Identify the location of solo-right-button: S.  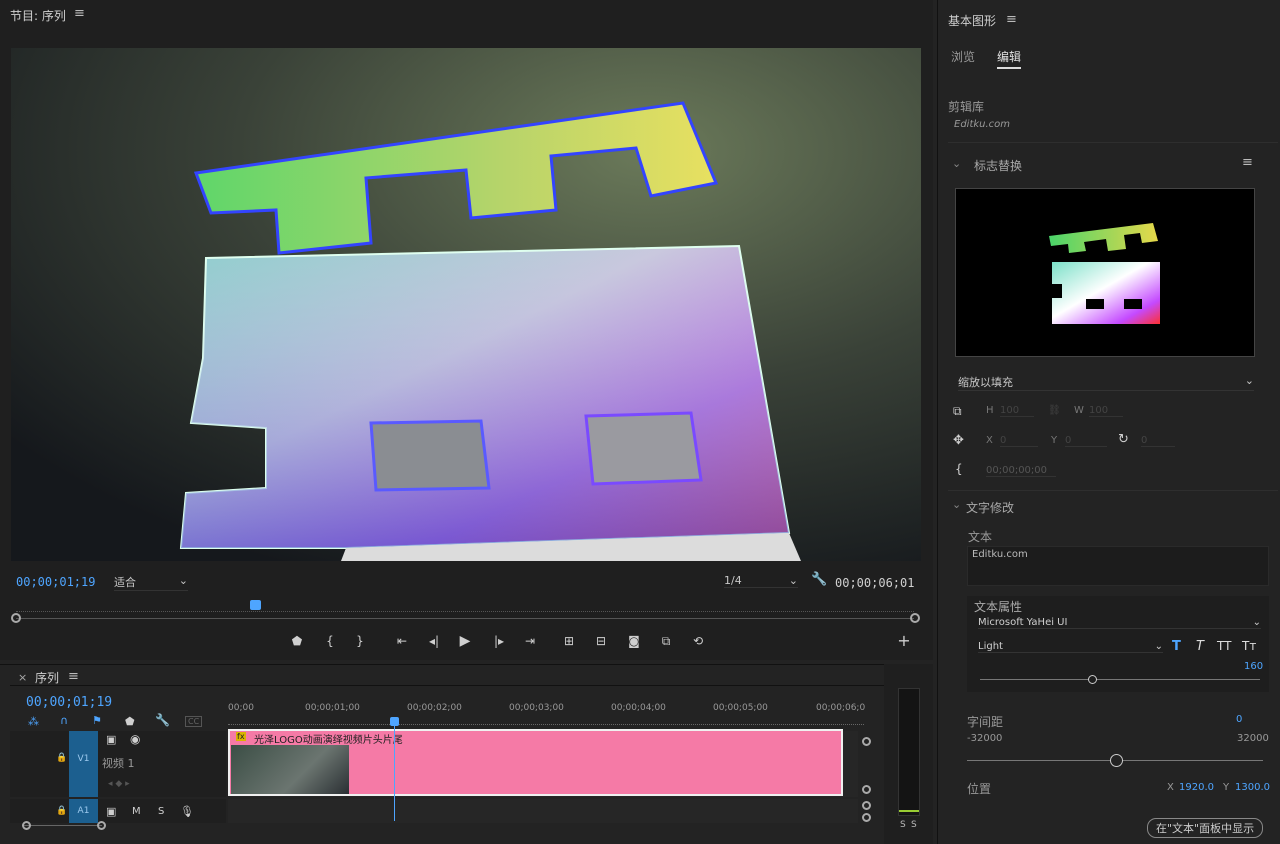
(914, 825).